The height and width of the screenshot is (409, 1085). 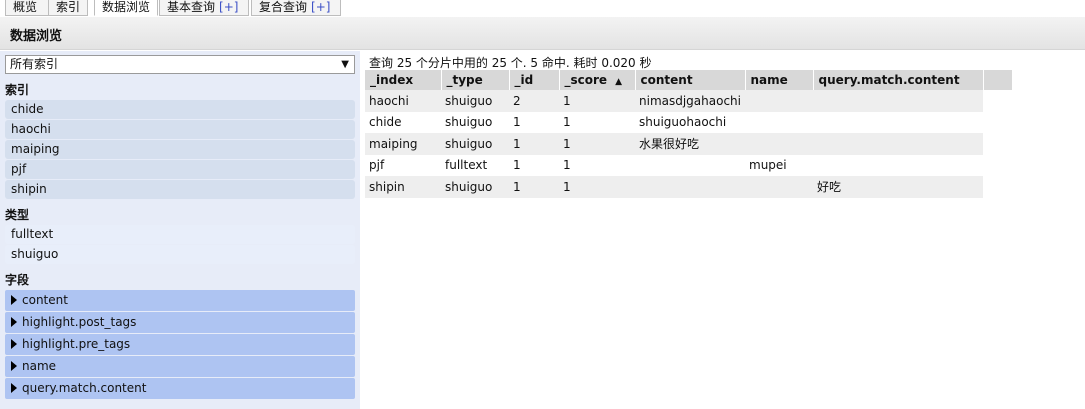 I want to click on field-label: highlight.post_tags, so click(x=79, y=322).